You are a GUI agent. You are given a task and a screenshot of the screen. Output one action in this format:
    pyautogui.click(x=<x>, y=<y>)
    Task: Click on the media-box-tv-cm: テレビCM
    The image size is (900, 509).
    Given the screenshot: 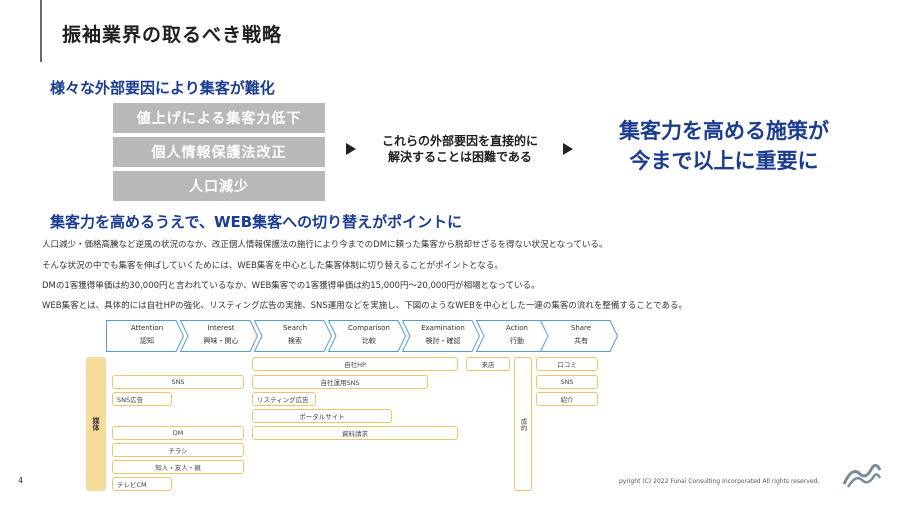 What is the action you would take?
    pyautogui.click(x=142, y=484)
    